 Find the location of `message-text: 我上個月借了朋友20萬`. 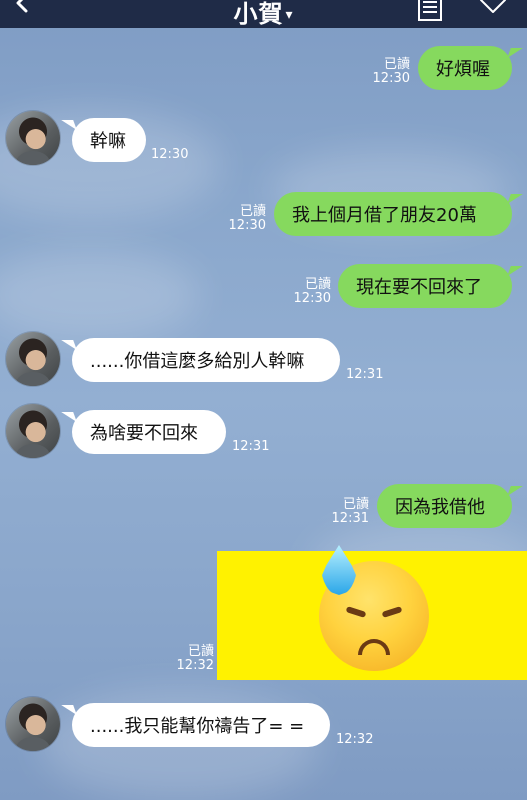

message-text: 我上個月借了朋友20萬 is located at coordinates (384, 215).